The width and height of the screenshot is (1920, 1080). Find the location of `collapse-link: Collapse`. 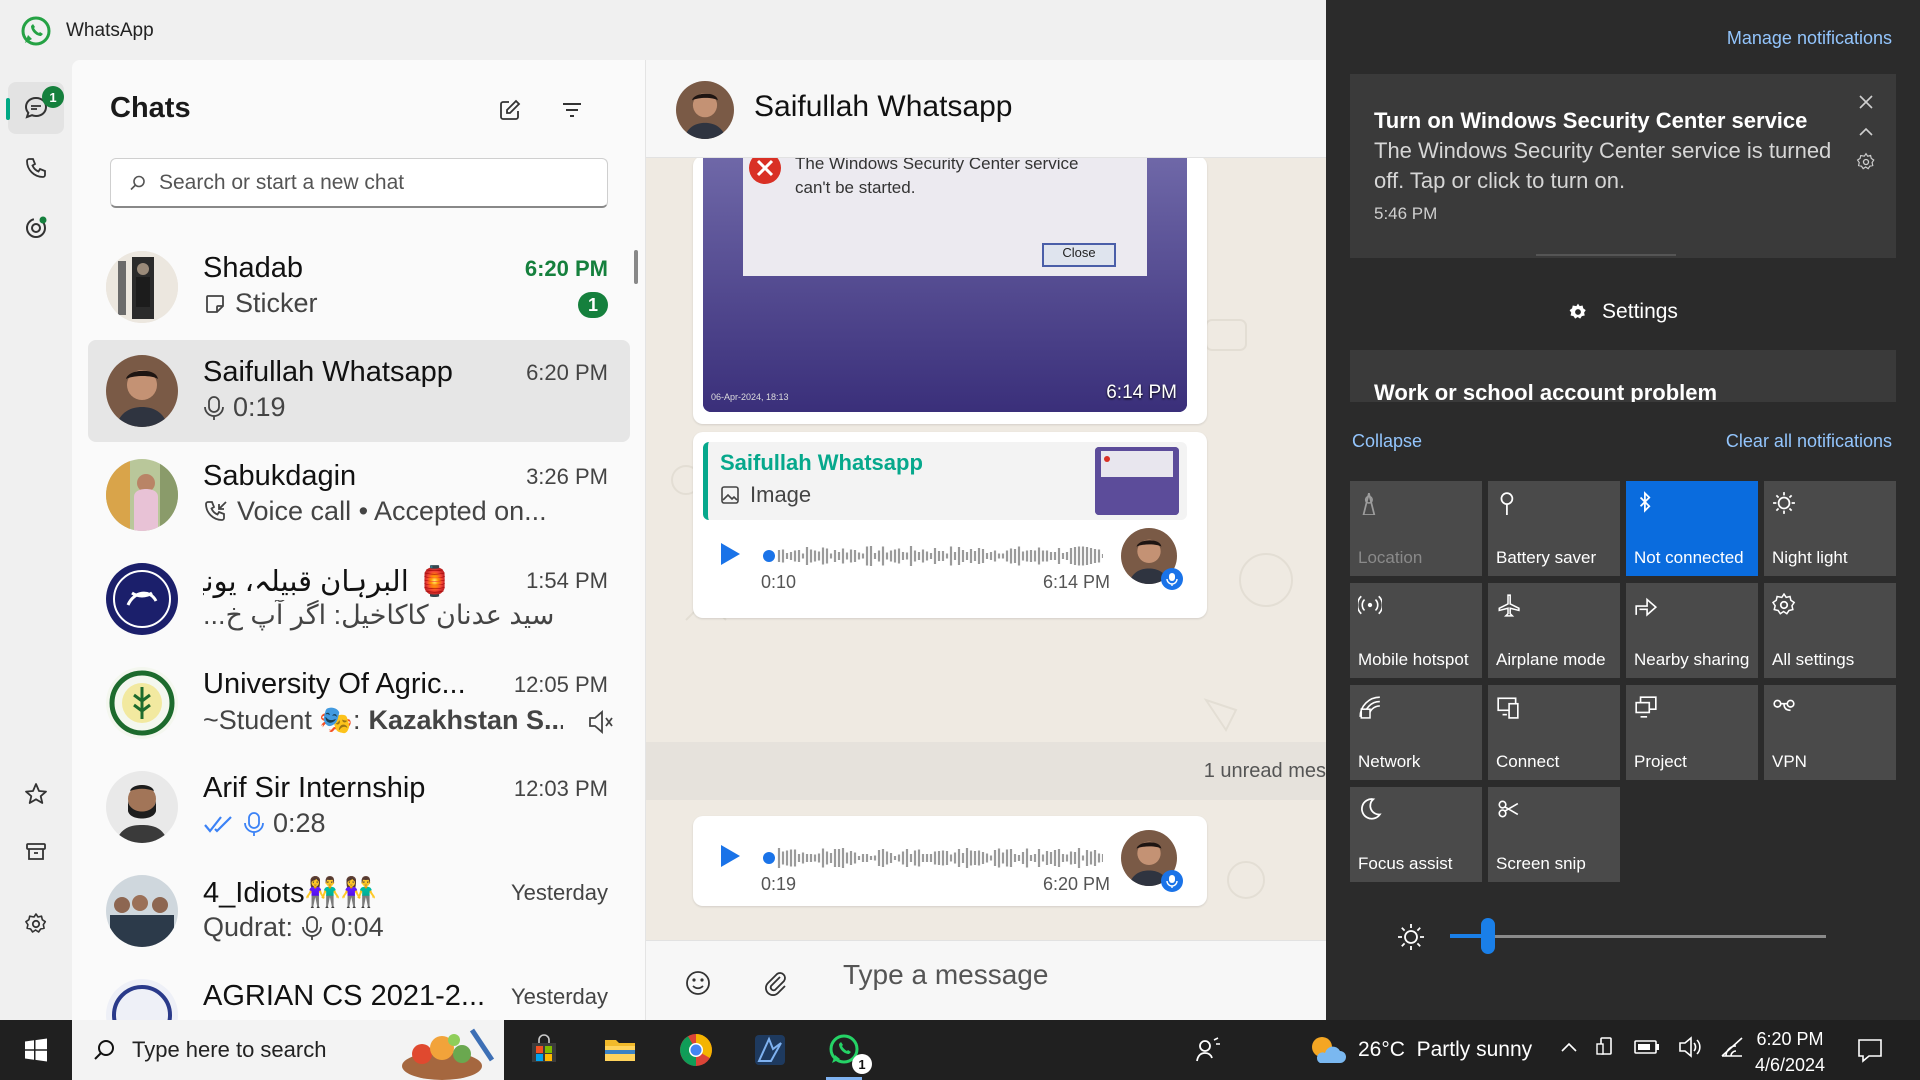

collapse-link: Collapse is located at coordinates (1387, 441).